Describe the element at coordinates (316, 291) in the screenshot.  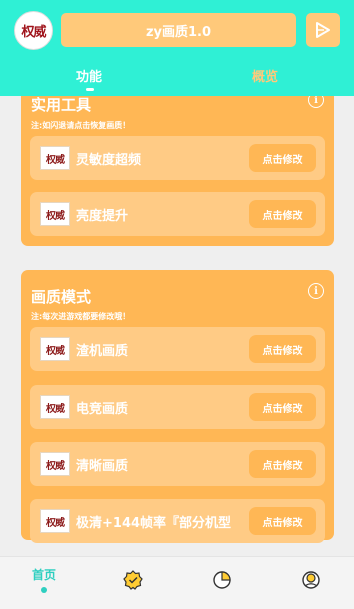
I see `info-icon: i` at that location.